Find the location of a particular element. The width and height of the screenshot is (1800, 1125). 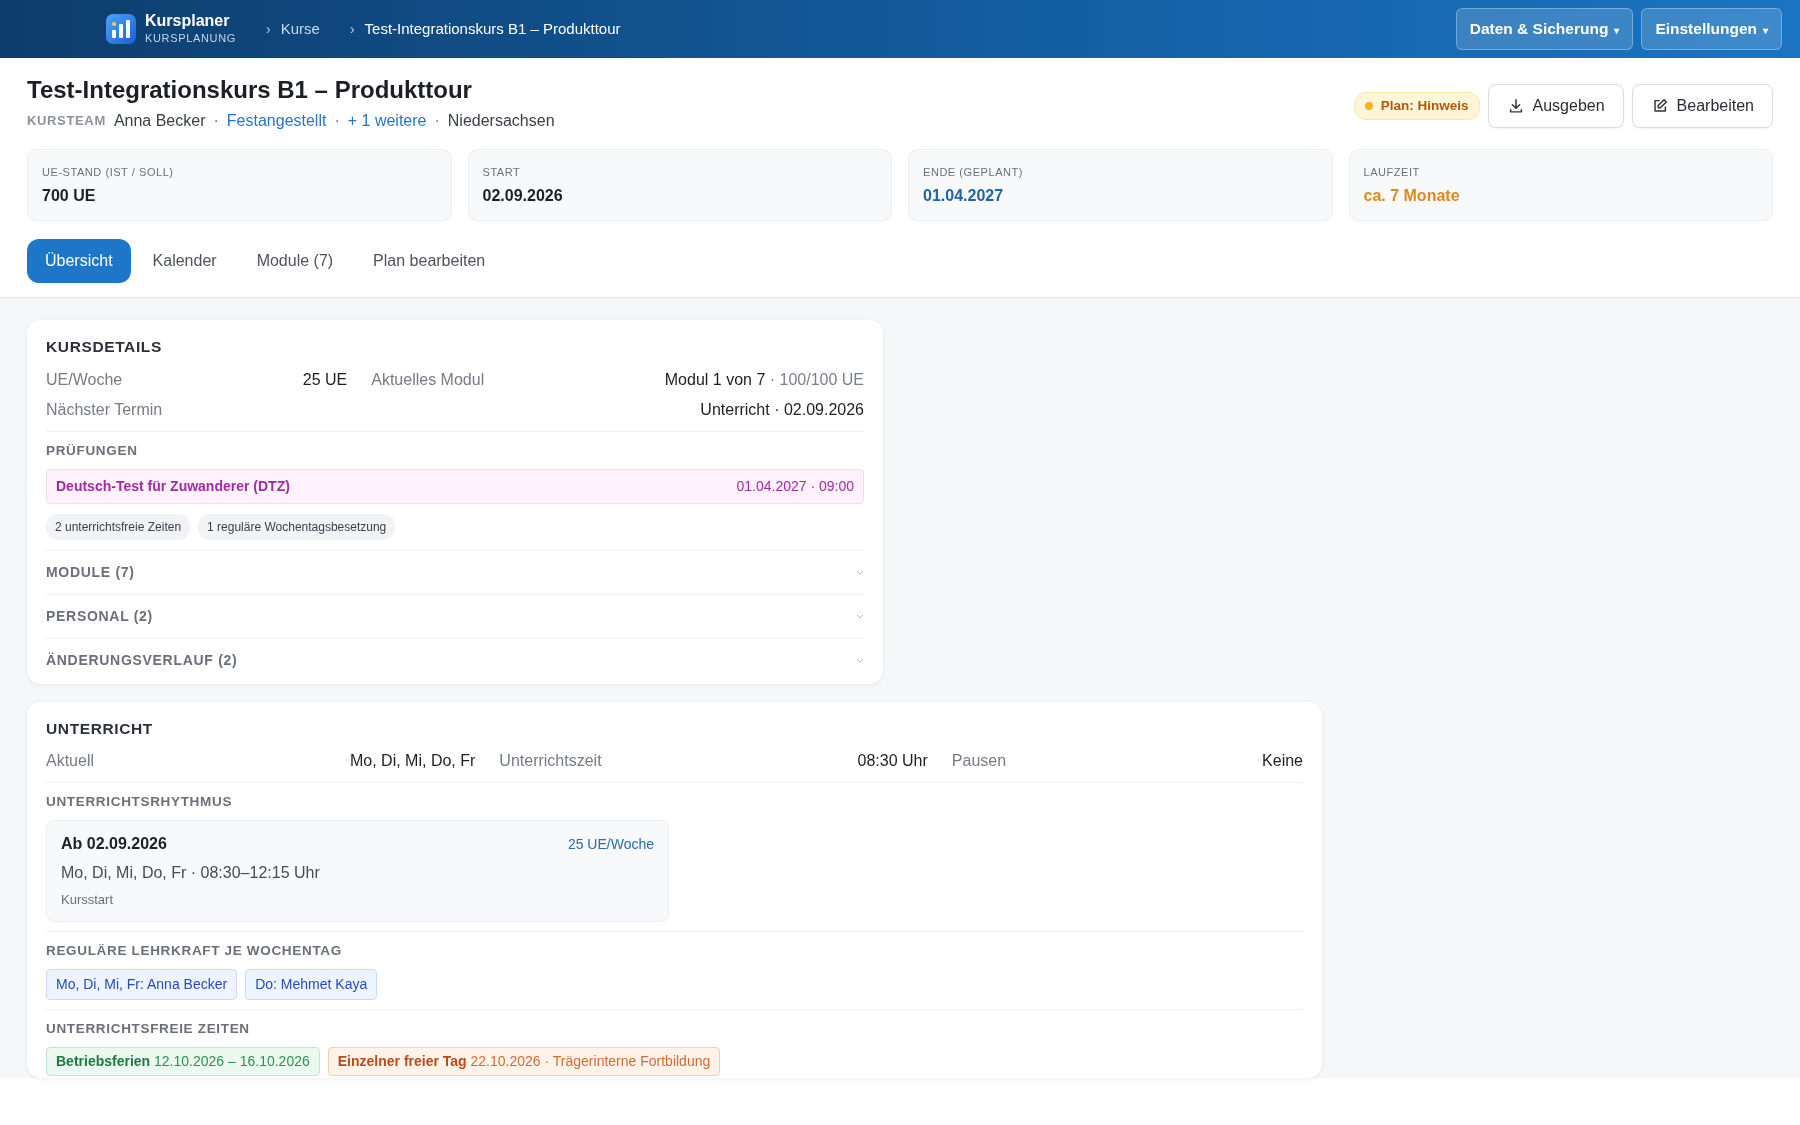

rhythm-rate: 25 UE/Woche is located at coordinates (610, 844).